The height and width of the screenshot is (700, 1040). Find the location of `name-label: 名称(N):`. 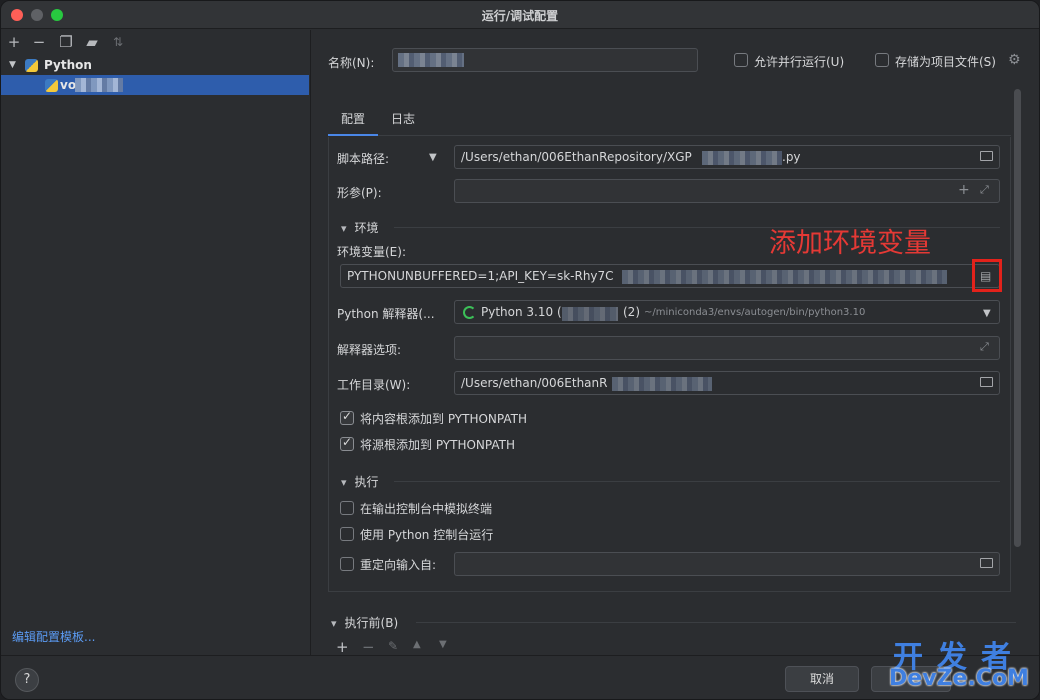

name-label: 名称(N): is located at coordinates (351, 63).